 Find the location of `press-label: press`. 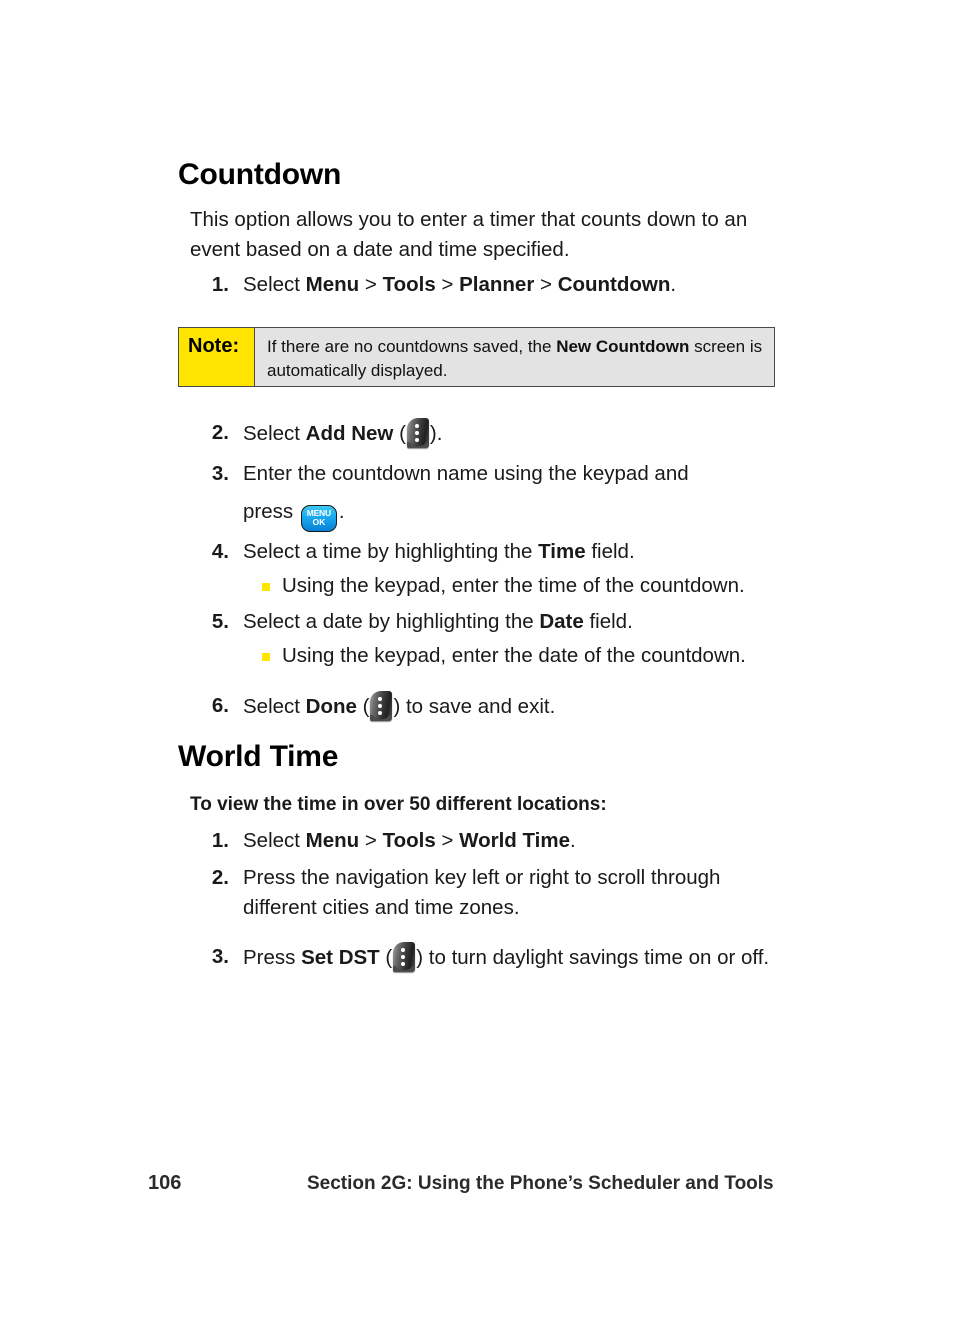

press-label: press is located at coordinates (271, 511).